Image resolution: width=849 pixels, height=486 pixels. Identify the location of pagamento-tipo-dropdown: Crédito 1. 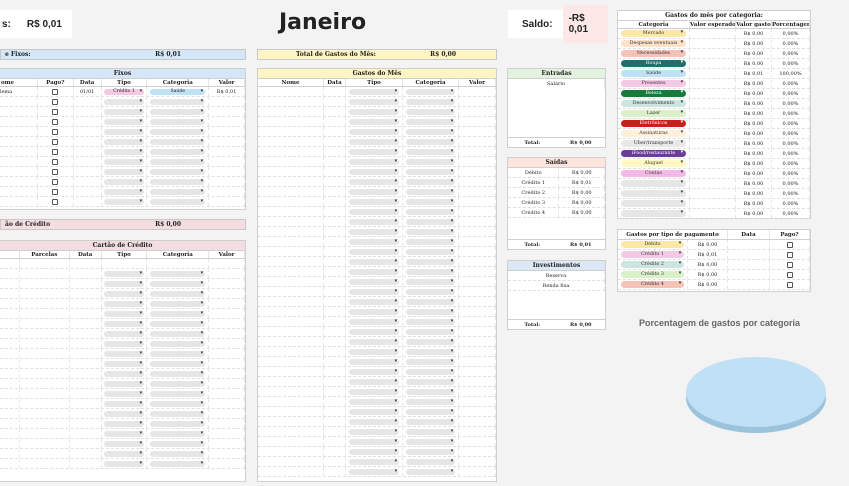
(652, 254).